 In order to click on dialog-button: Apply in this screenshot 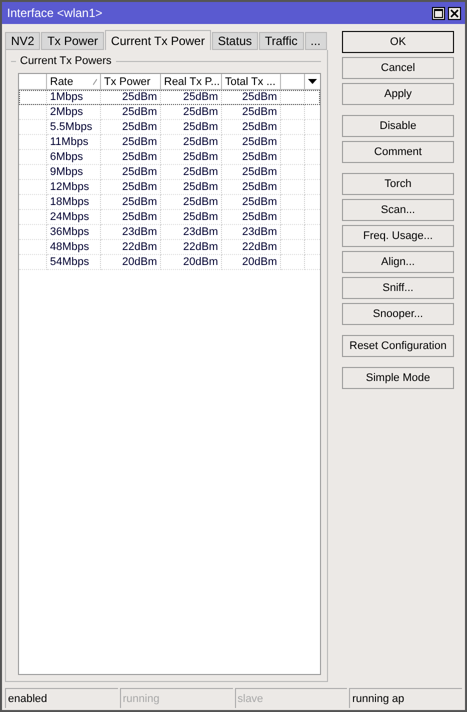, I will do `click(398, 94)`.